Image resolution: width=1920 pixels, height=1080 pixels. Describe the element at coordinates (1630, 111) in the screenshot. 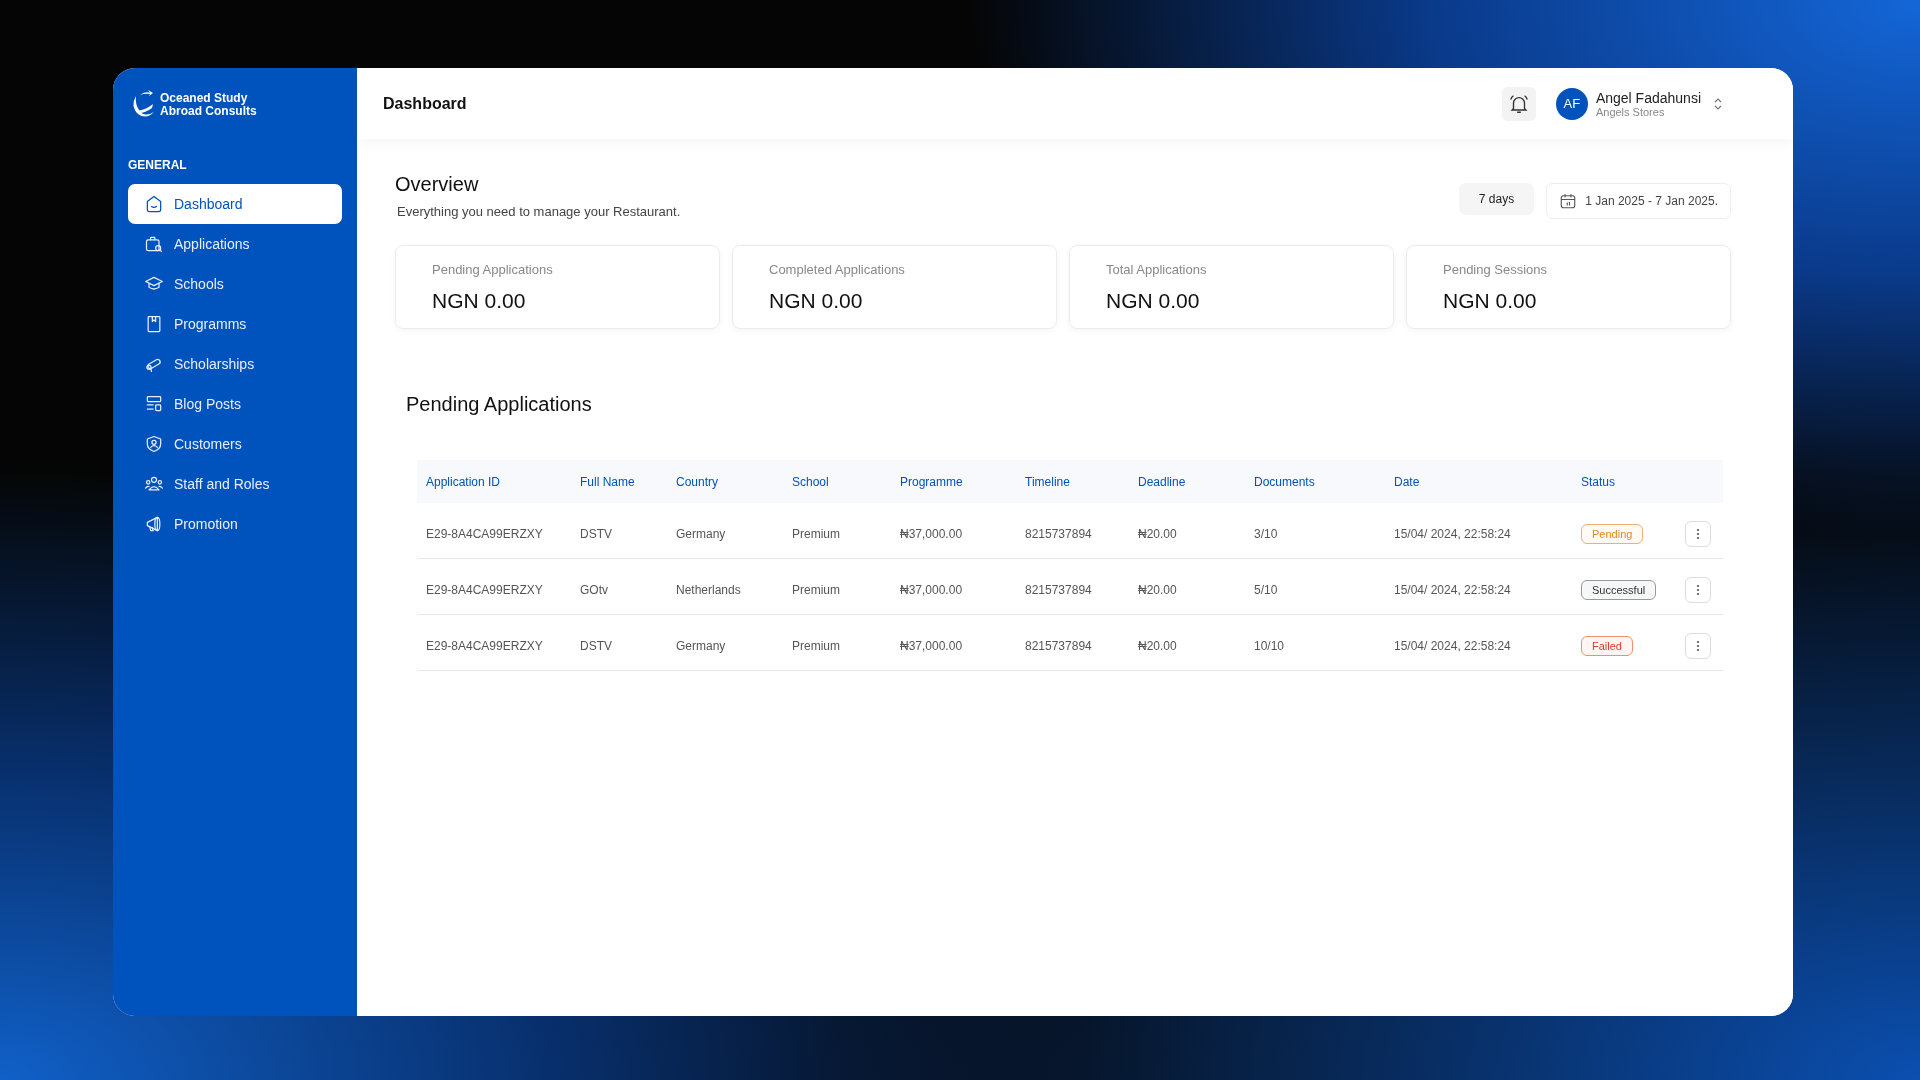

I see `store-name: Angels Stores` at that location.